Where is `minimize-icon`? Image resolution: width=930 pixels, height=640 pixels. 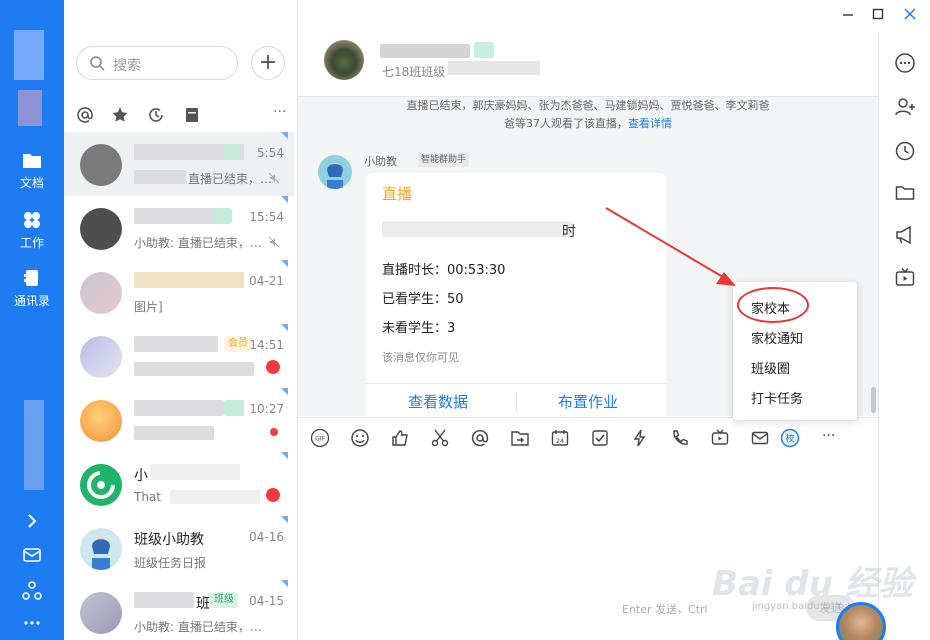
minimize-icon is located at coordinates (848, 14).